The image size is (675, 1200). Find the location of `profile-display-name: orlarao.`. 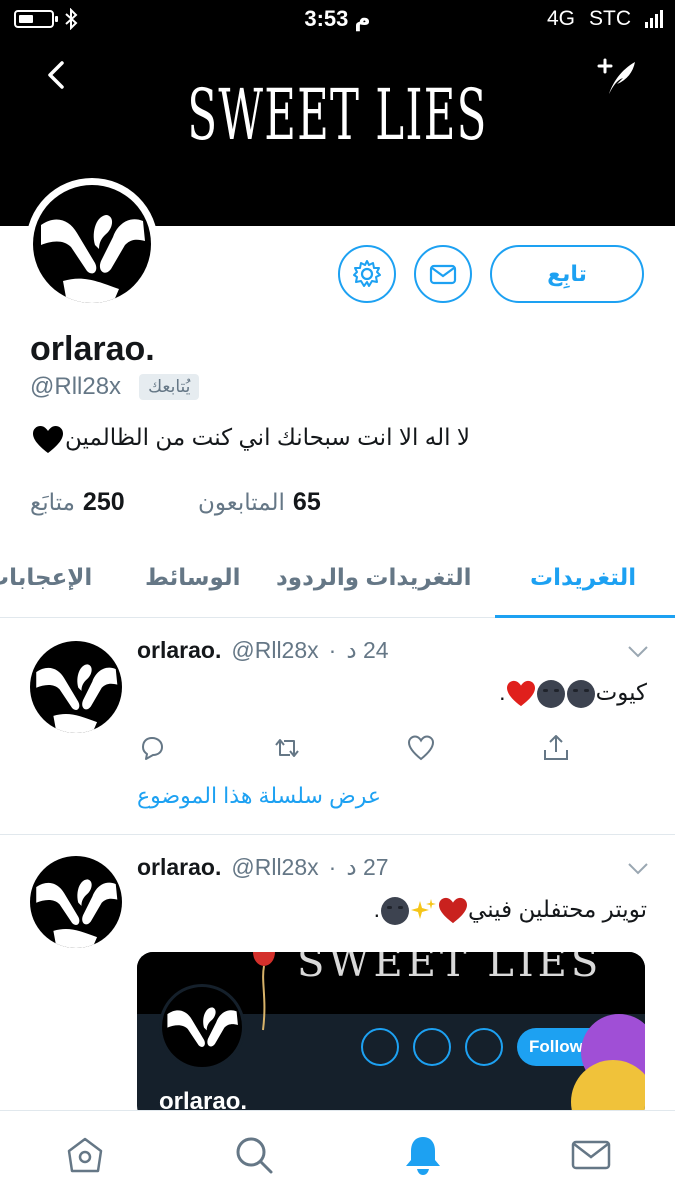

profile-display-name: orlarao. is located at coordinates (92, 349).